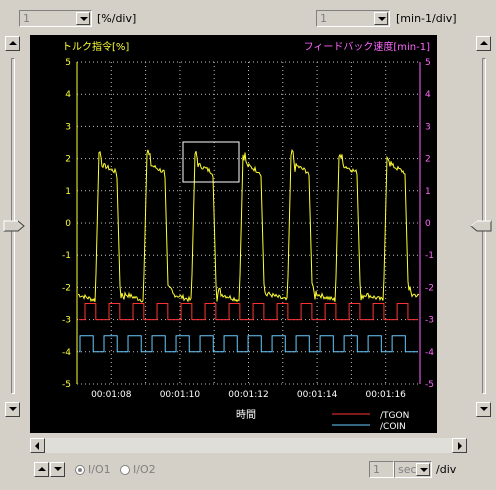 Image resolution: width=496 pixels, height=490 pixels. I want to click on legend-tgon-label: /TGON, so click(394, 416).